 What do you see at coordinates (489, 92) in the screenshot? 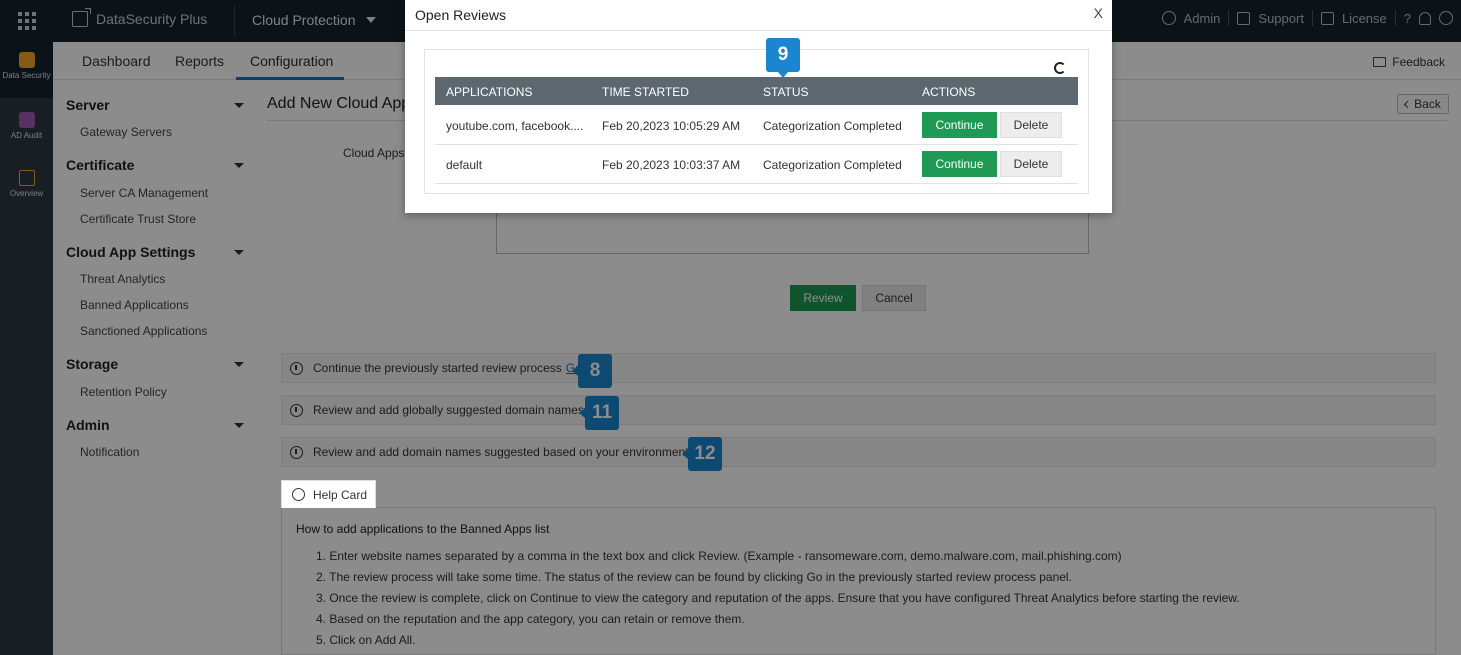
I see `column-header-applications: APPLICATIONS` at bounding box center [489, 92].